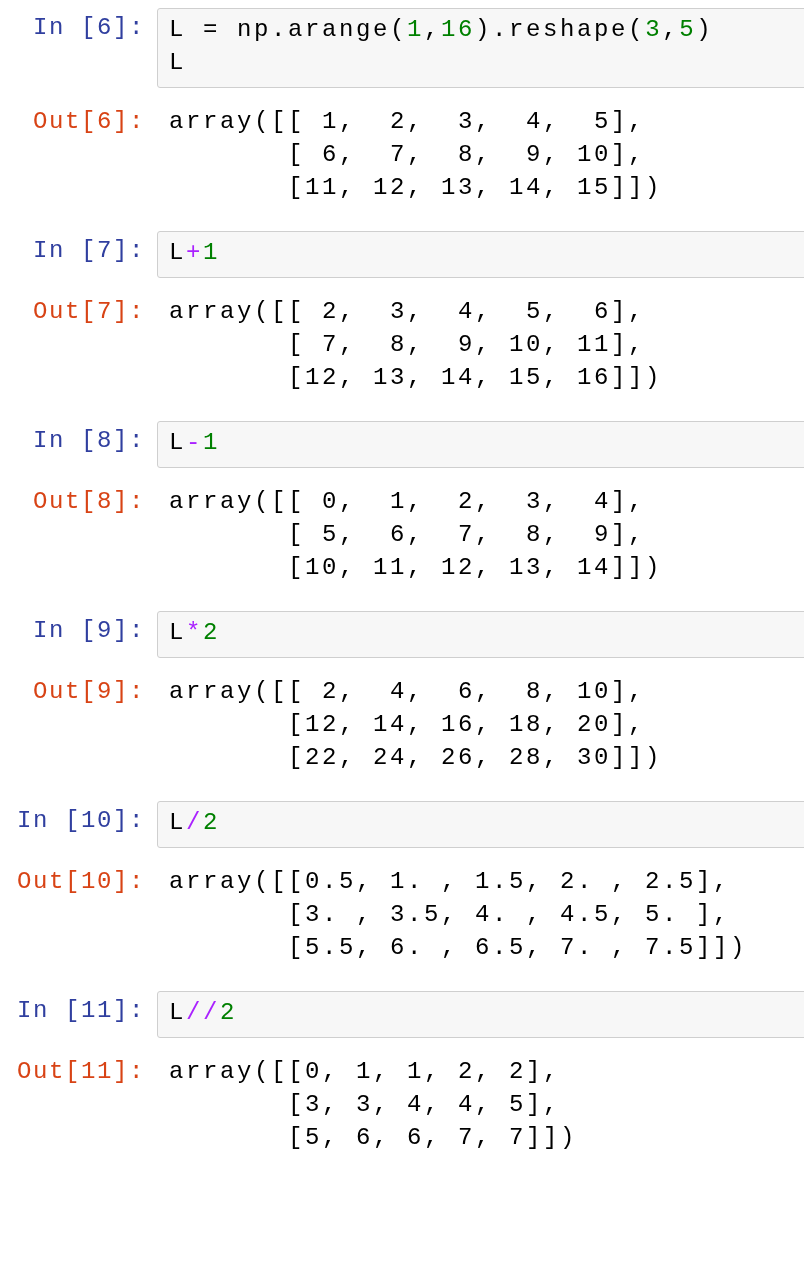 The image size is (804, 1288). I want to click on output-prompt: Out[9]:, so click(88, 692).